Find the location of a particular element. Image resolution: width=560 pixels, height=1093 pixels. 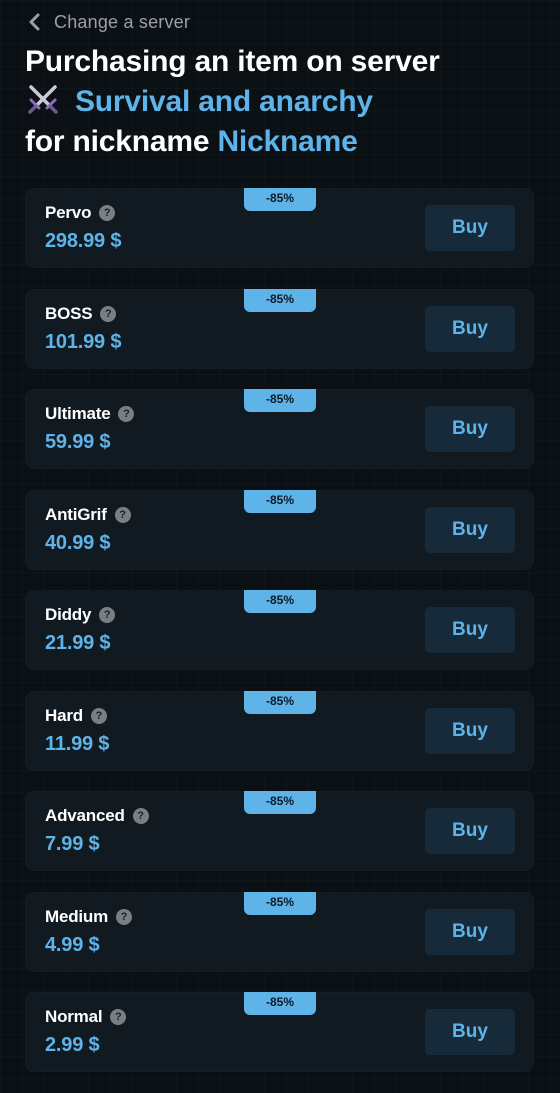

product-name-row: Normal? is located at coordinates (86, 1017).